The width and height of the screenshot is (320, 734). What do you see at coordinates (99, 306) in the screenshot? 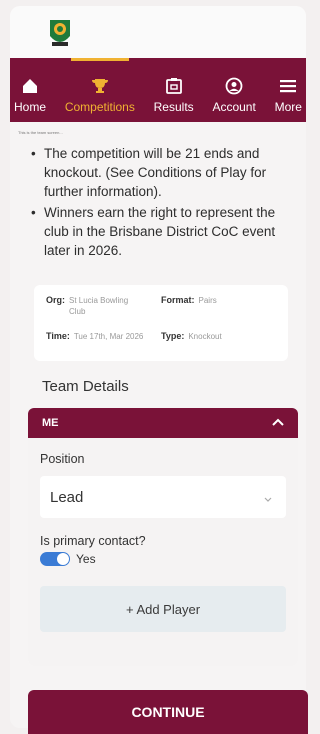
I see `org-value: St Lucia Bowling Club` at bounding box center [99, 306].